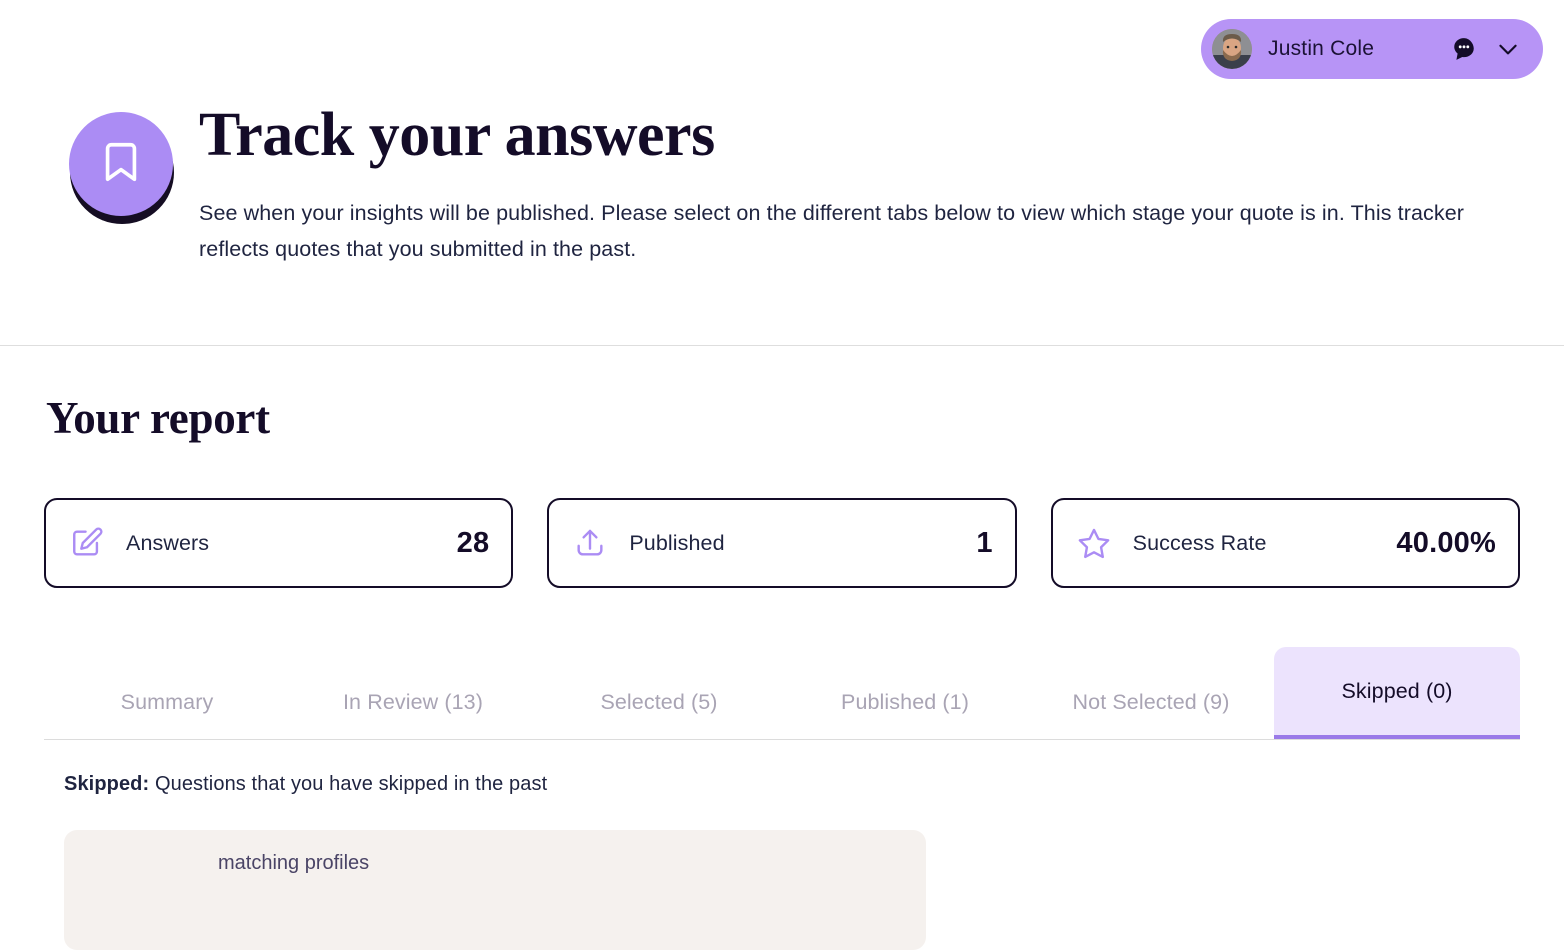  I want to click on stat-card-success-rate: Success Rate 40.00%, so click(1285, 543).